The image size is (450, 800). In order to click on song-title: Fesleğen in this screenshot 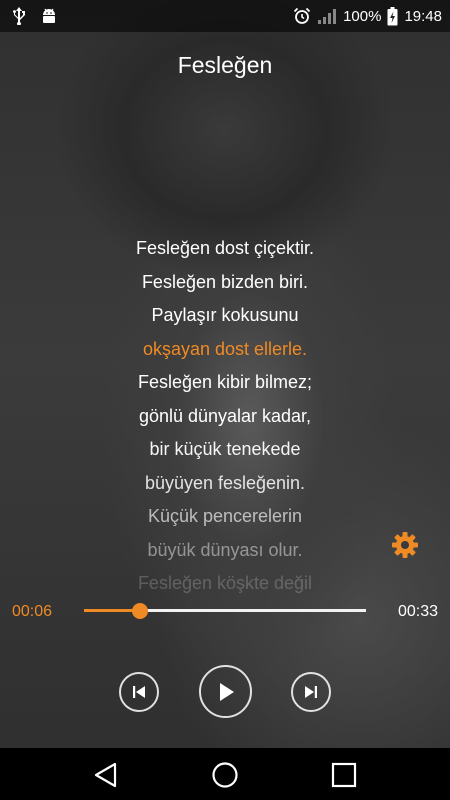, I will do `click(225, 65)`.